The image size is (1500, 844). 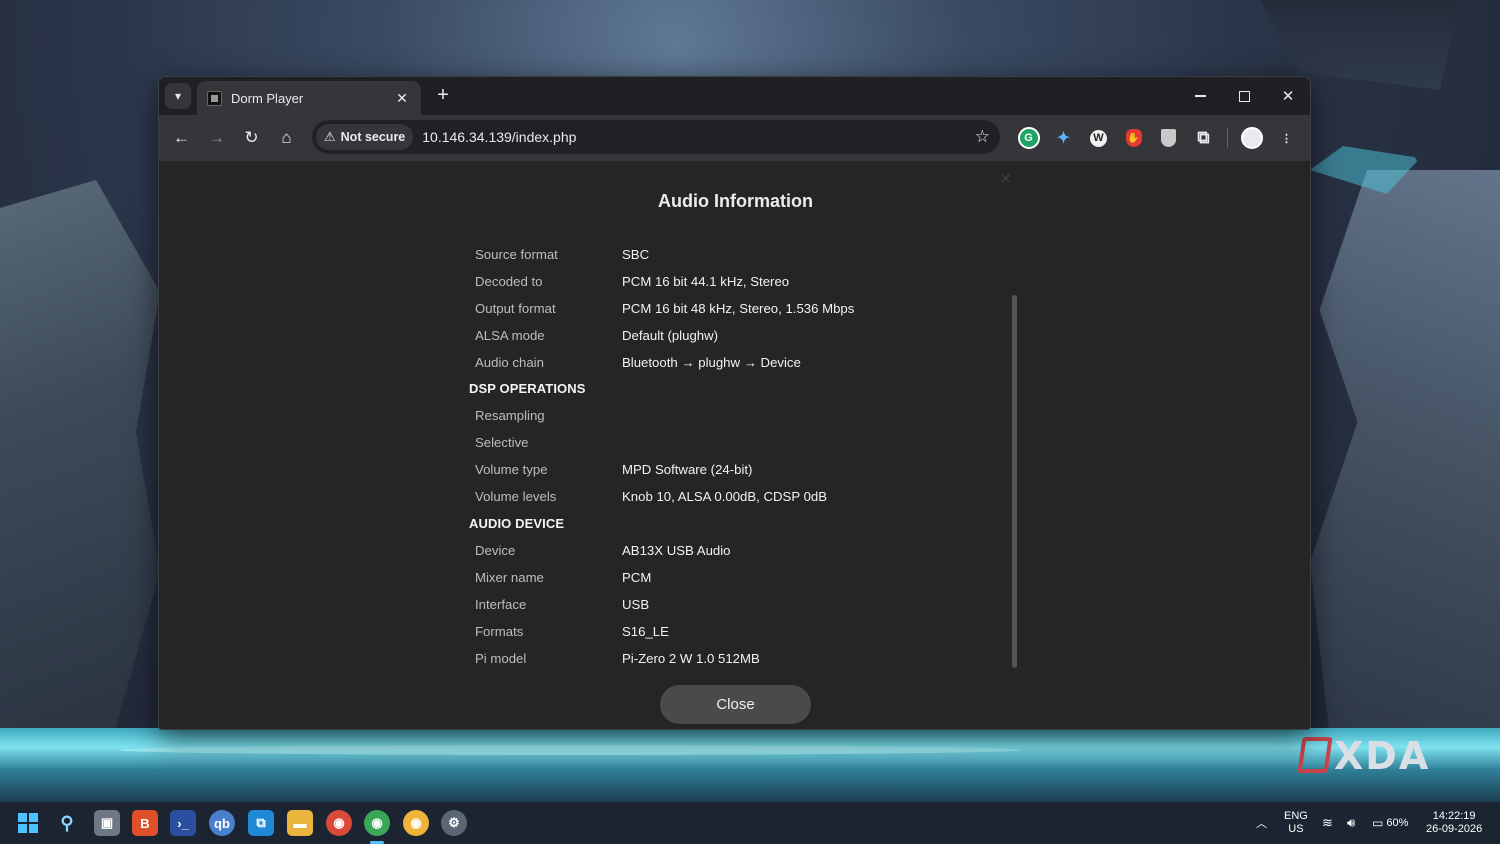 What do you see at coordinates (80, 460) in the screenshot?
I see `wallpaper-rock-left` at bounding box center [80, 460].